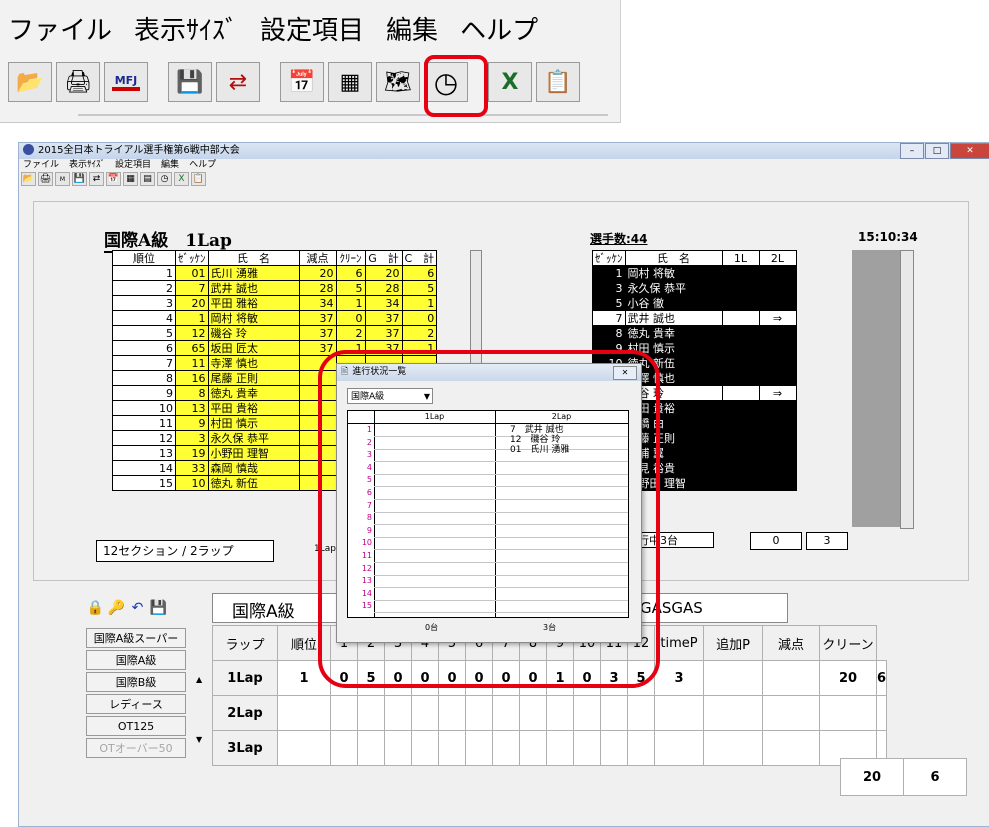 Image resolution: width=989 pixels, height=827 pixels. Describe the element at coordinates (275, 318) in the screenshot. I see `ranking-row: 4 1 岡村 将敏 37 0 37 0` at that location.